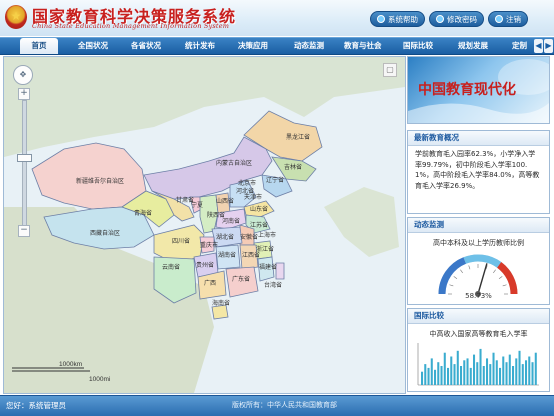 This screenshot has width=554, height=416. I want to click on nav-provinces: 各省状况, so click(146, 46).